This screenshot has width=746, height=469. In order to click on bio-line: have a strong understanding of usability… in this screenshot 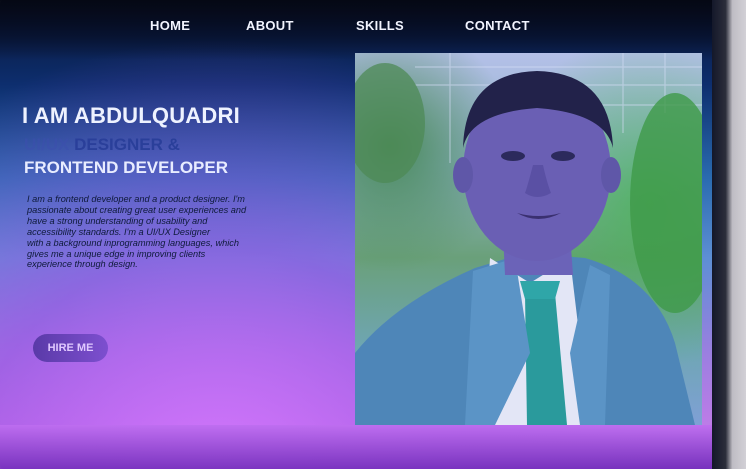, I will do `click(117, 220)`.